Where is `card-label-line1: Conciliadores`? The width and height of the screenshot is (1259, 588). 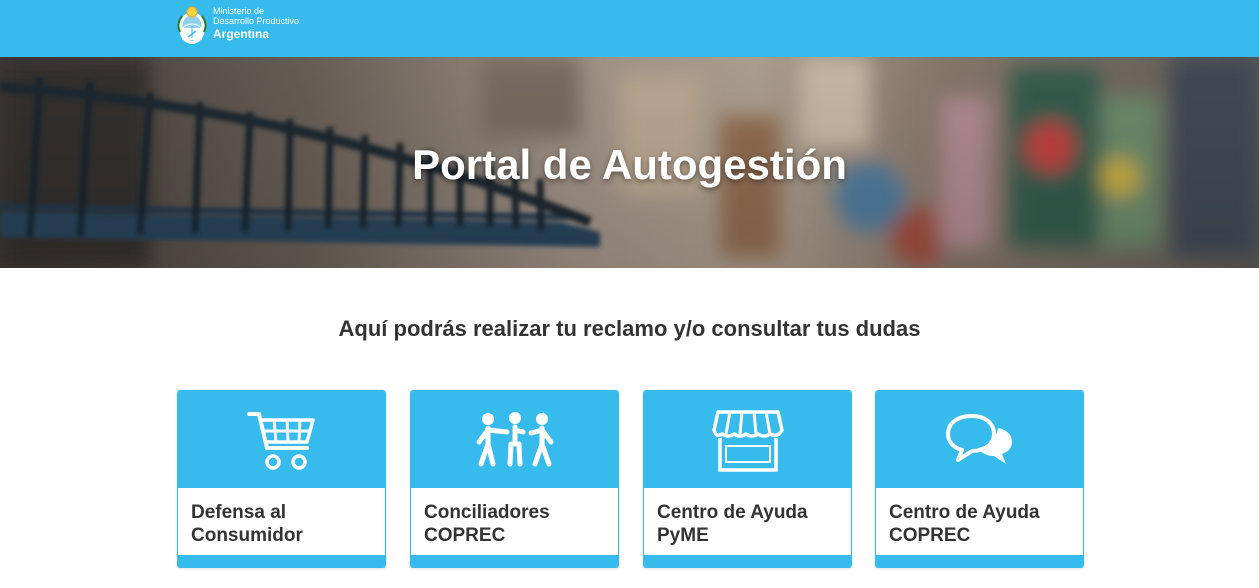
card-label-line1: Conciliadores is located at coordinates (487, 512).